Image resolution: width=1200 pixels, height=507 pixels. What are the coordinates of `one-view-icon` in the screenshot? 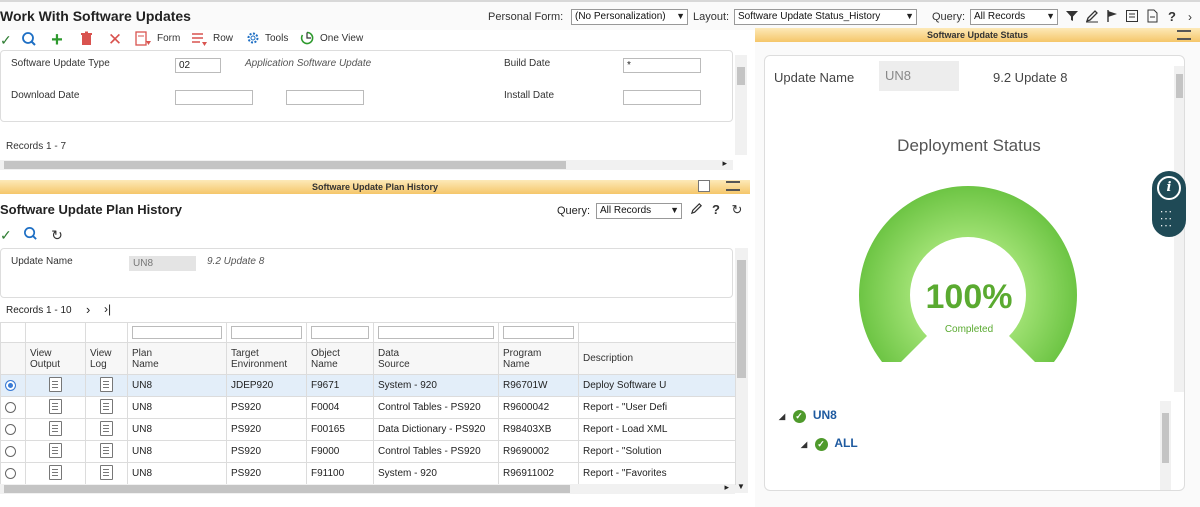 It's located at (307, 40).